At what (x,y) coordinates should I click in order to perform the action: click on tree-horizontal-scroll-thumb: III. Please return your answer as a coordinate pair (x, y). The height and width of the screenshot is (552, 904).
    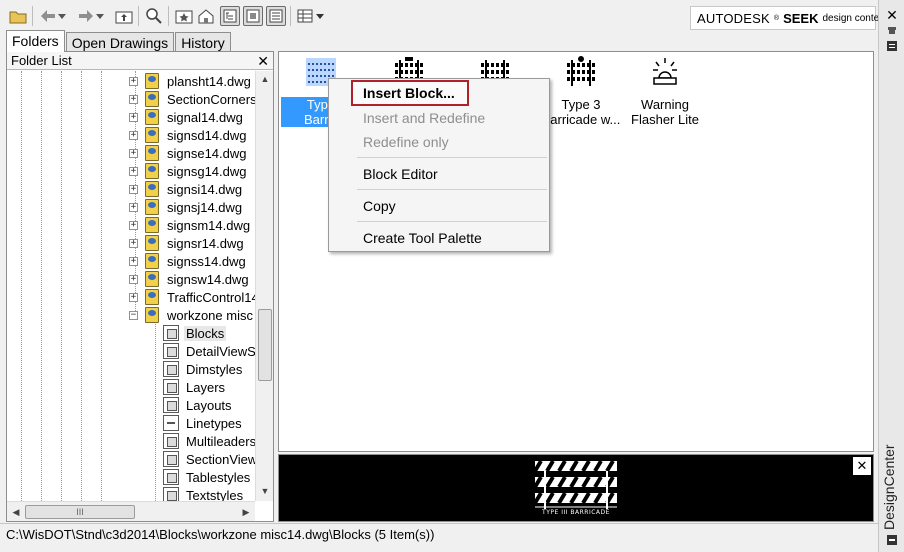
    Looking at the image, I should click on (80, 512).